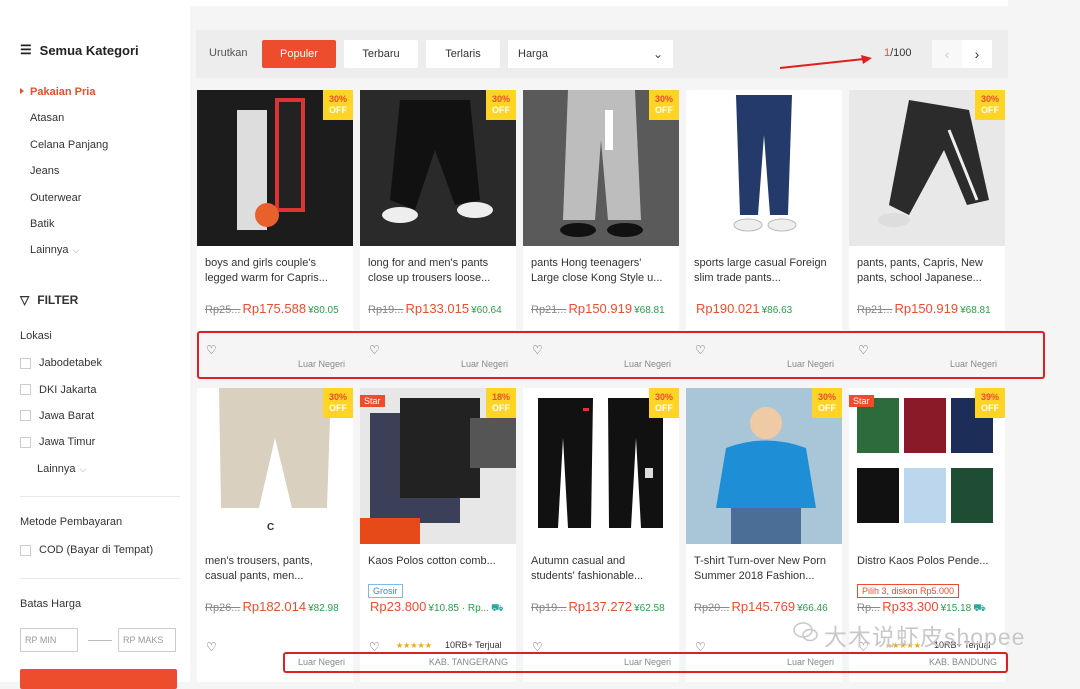  I want to click on apply-price-button, so click(98, 679).